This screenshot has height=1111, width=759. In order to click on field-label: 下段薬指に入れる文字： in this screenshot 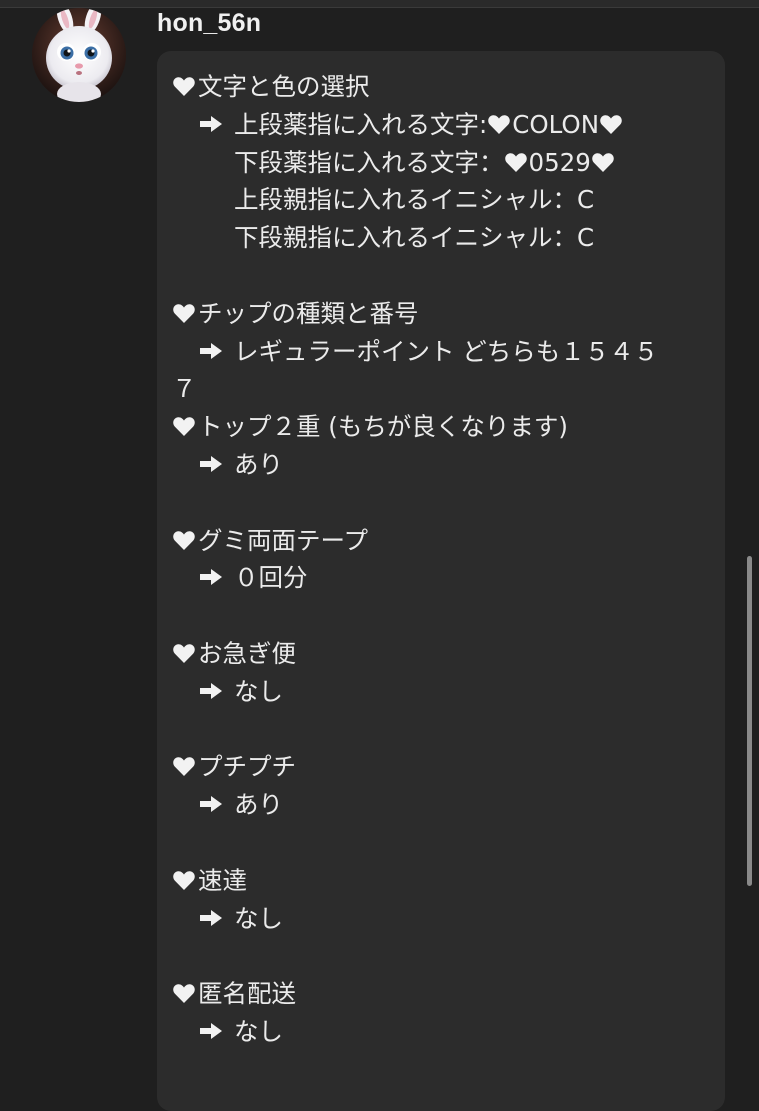, I will do `click(369, 162)`.